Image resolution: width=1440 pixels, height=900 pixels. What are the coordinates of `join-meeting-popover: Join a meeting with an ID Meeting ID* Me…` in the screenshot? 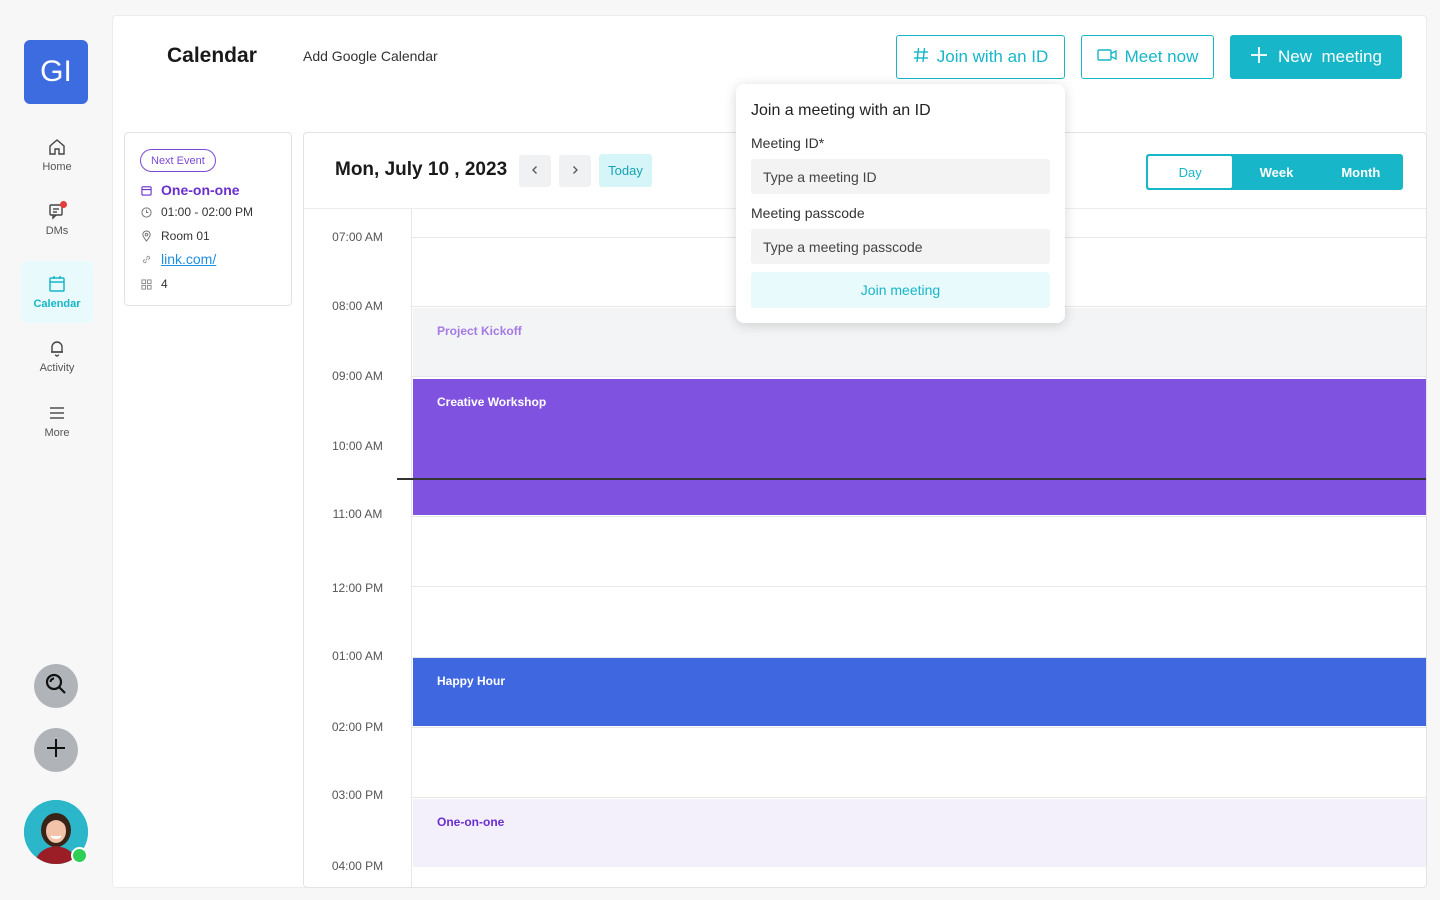 It's located at (900, 203).